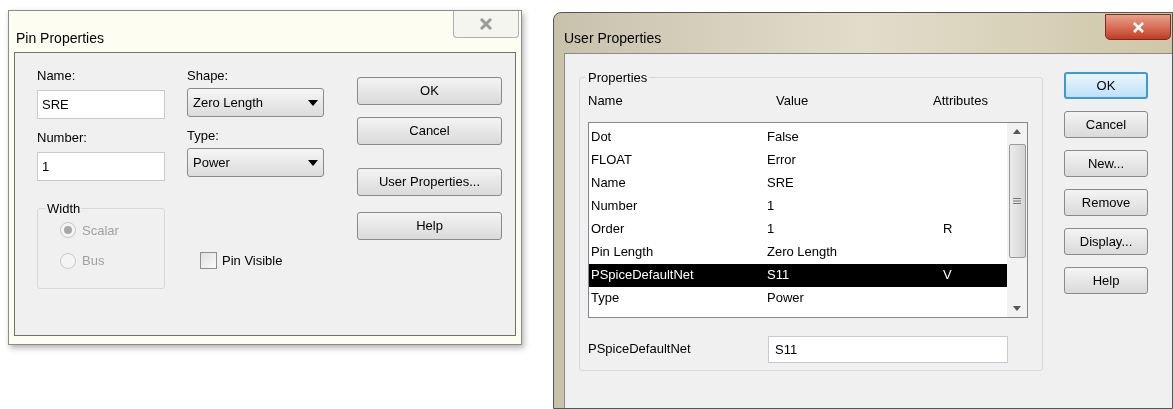  I want to click on input-field: S11, so click(888, 349).